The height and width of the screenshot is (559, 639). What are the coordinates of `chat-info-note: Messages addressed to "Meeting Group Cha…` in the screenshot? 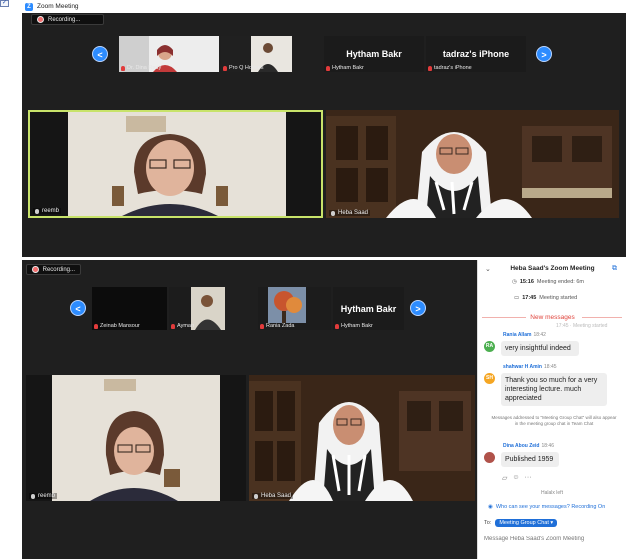 It's located at (554, 420).